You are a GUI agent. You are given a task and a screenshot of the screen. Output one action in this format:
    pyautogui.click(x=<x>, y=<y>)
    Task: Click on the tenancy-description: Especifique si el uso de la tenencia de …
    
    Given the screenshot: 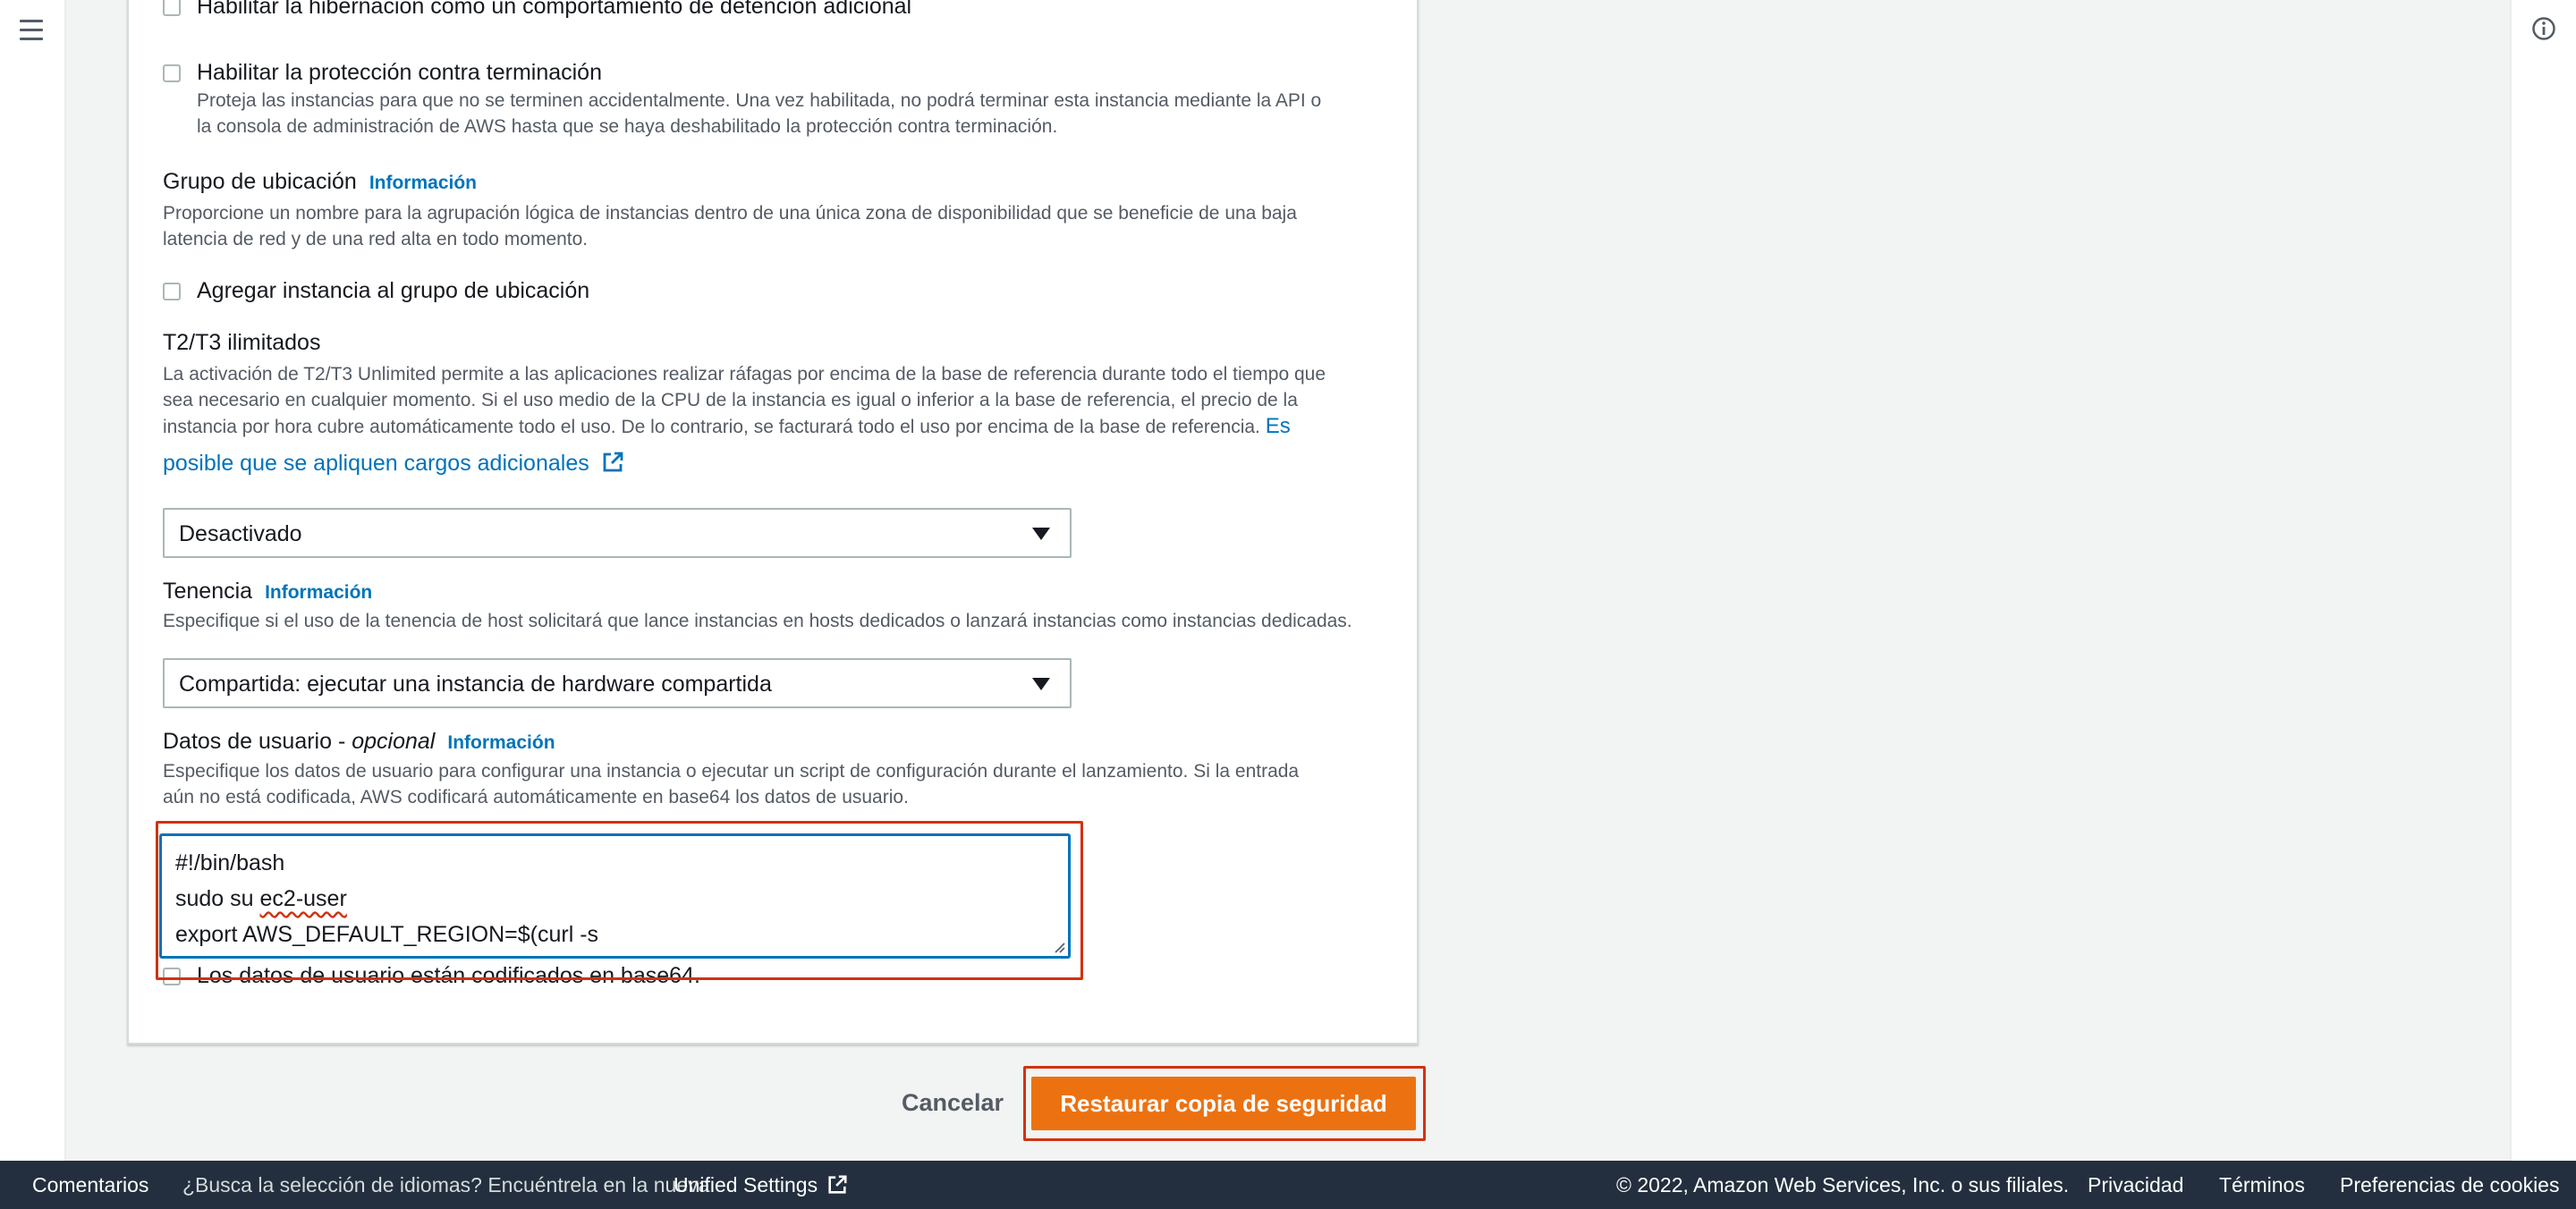 What is the action you would take?
    pyautogui.click(x=757, y=621)
    